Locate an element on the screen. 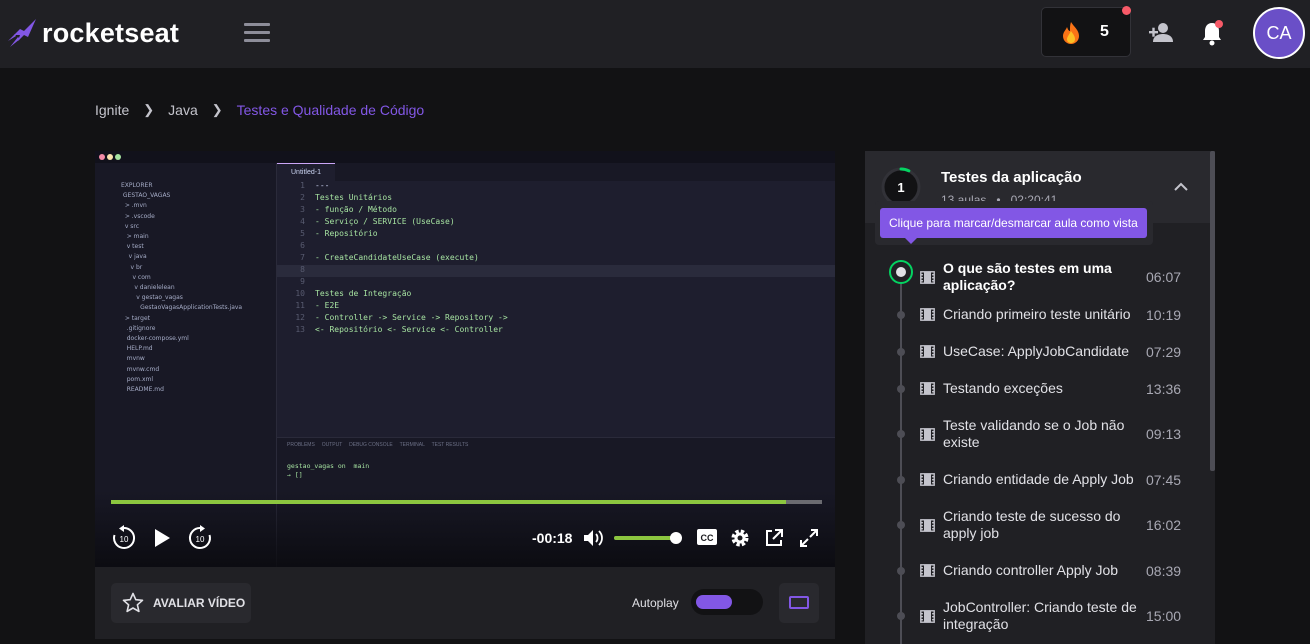  lesson-item: O que são testes em uma aplicação? 06:07 is located at coordinates (1037, 279).